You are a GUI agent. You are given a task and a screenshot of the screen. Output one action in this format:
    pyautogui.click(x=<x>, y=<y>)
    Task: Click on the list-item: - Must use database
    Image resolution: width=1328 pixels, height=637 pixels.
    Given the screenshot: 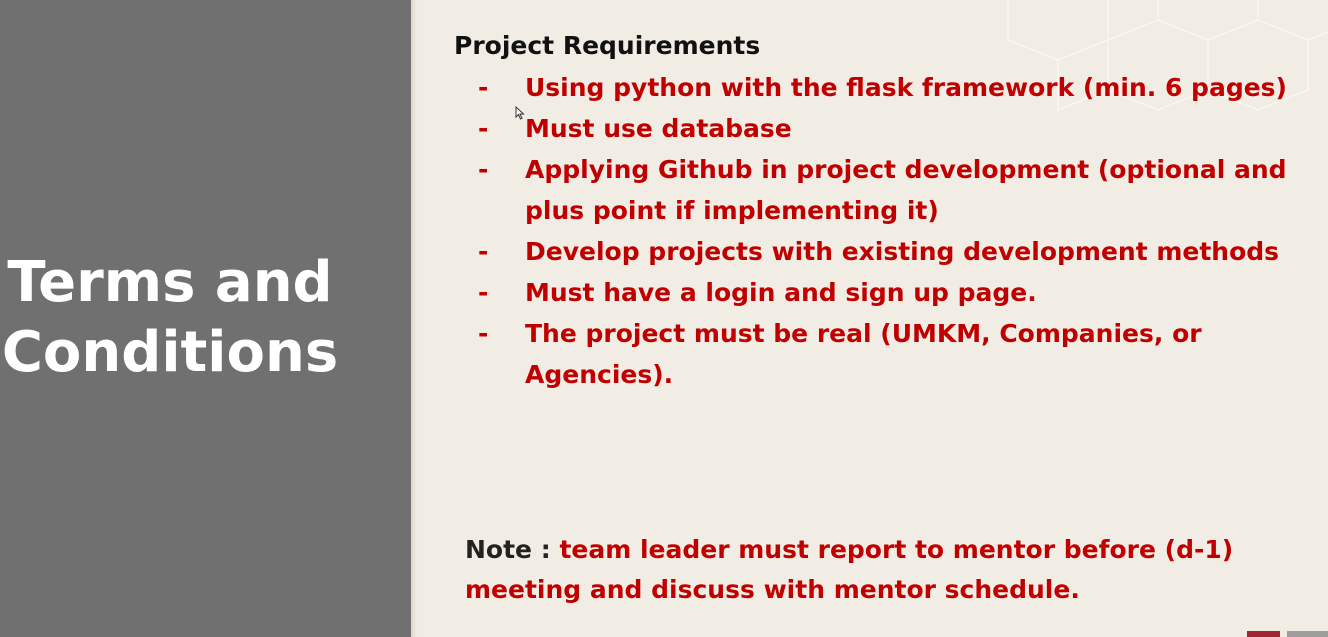 What is the action you would take?
    pyautogui.click(x=877, y=128)
    